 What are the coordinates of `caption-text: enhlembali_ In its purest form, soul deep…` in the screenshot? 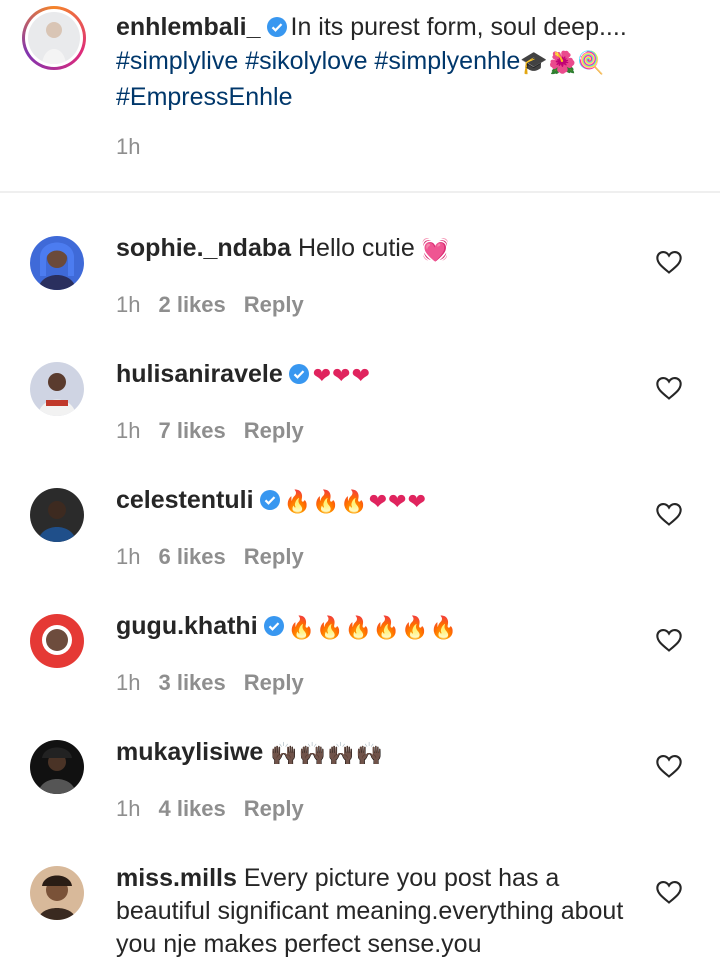 It's located at (406, 62).